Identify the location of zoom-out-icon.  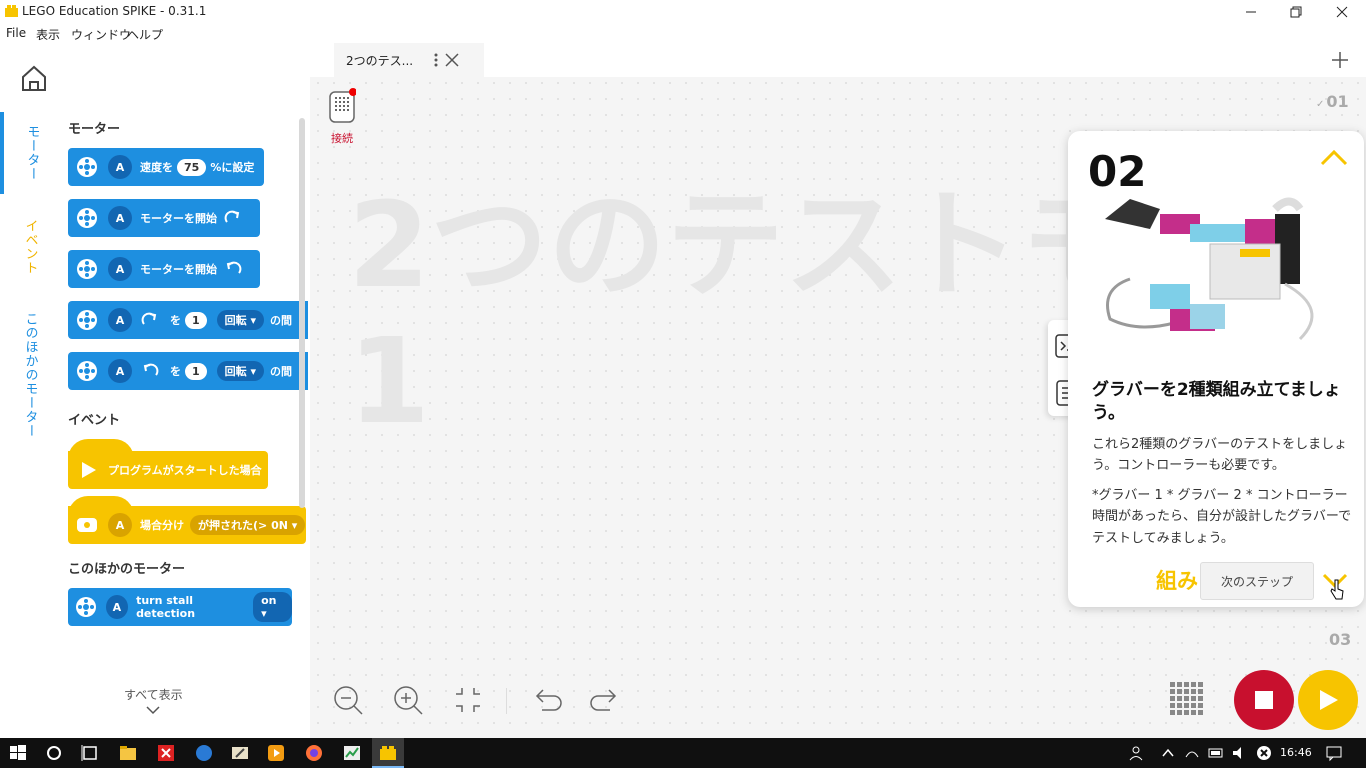
(348, 700).